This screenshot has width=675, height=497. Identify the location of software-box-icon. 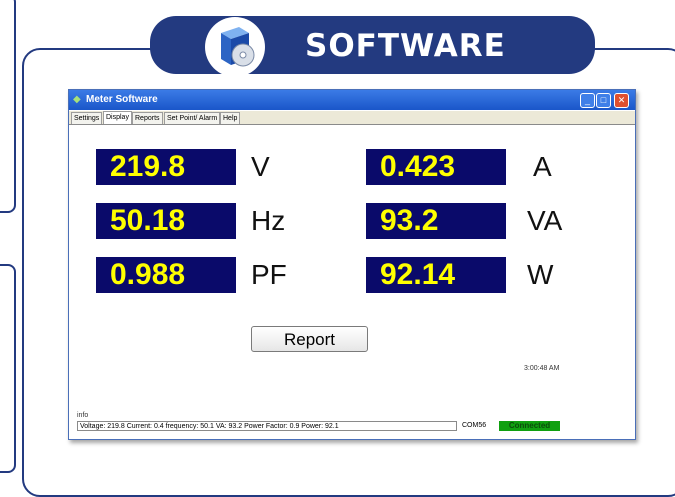
(238, 47).